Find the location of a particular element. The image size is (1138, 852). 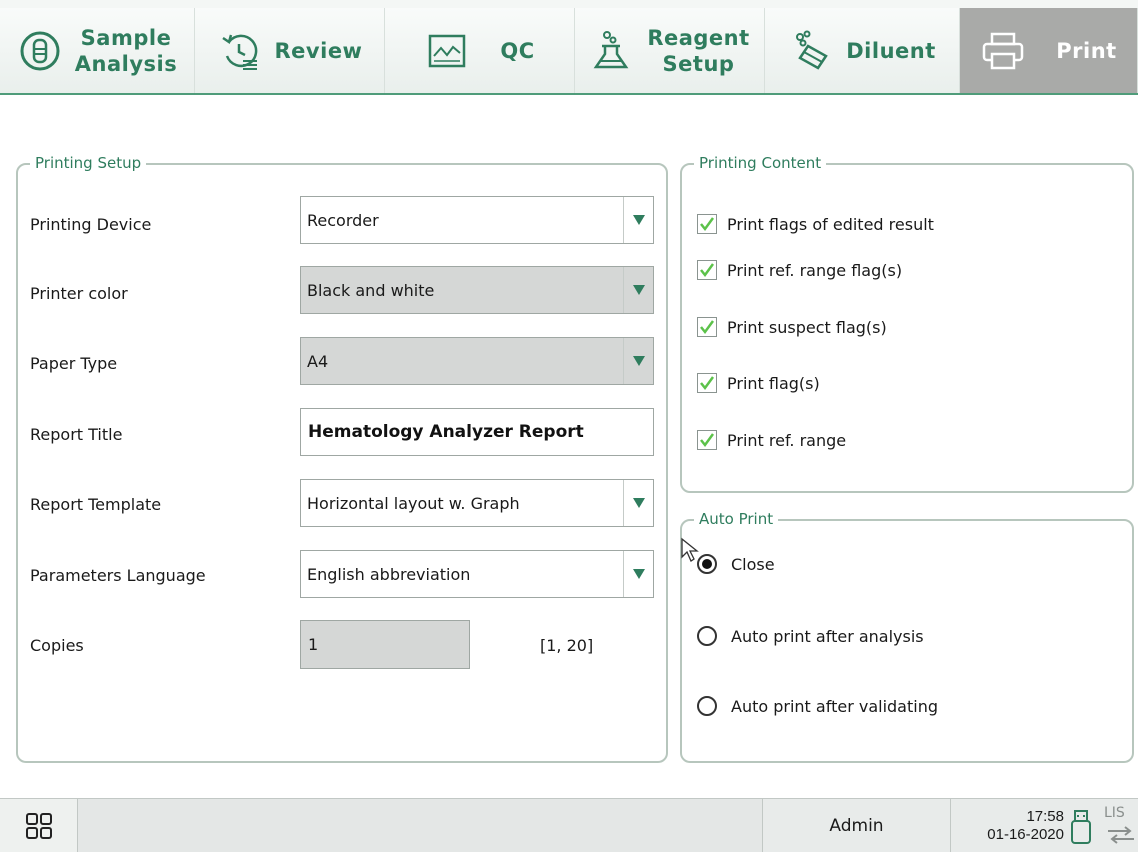

tab-qc: QC is located at coordinates (480, 50).